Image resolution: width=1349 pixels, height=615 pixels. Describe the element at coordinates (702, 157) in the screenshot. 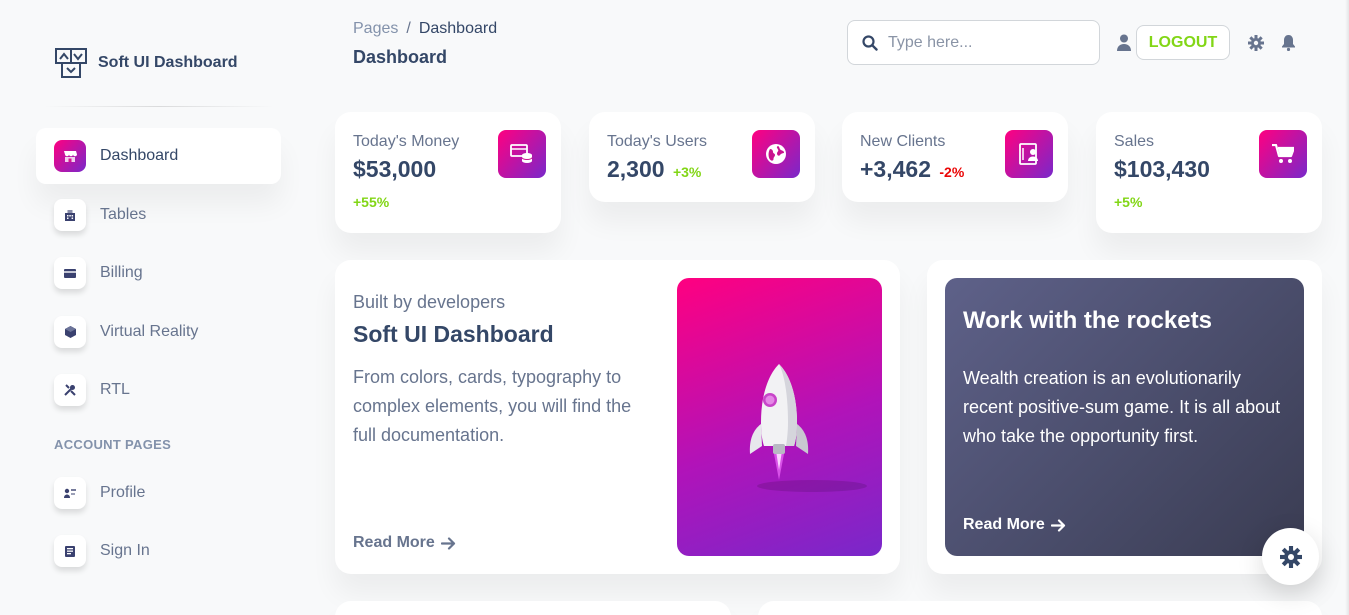

I see `stat-card-users: Today's Users 2,300 +3%` at that location.